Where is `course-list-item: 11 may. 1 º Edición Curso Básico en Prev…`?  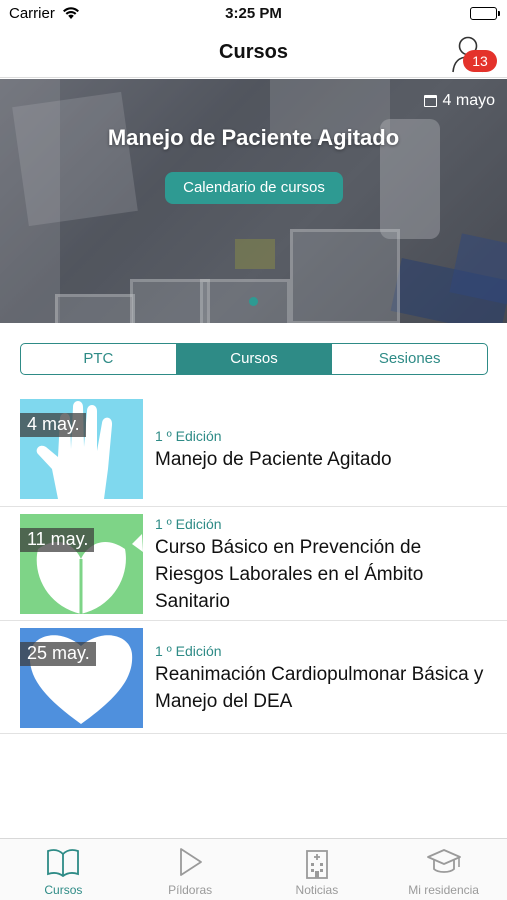
course-list-item: 11 may. 1 º Edición Curso Básico en Prev… is located at coordinates (253, 564).